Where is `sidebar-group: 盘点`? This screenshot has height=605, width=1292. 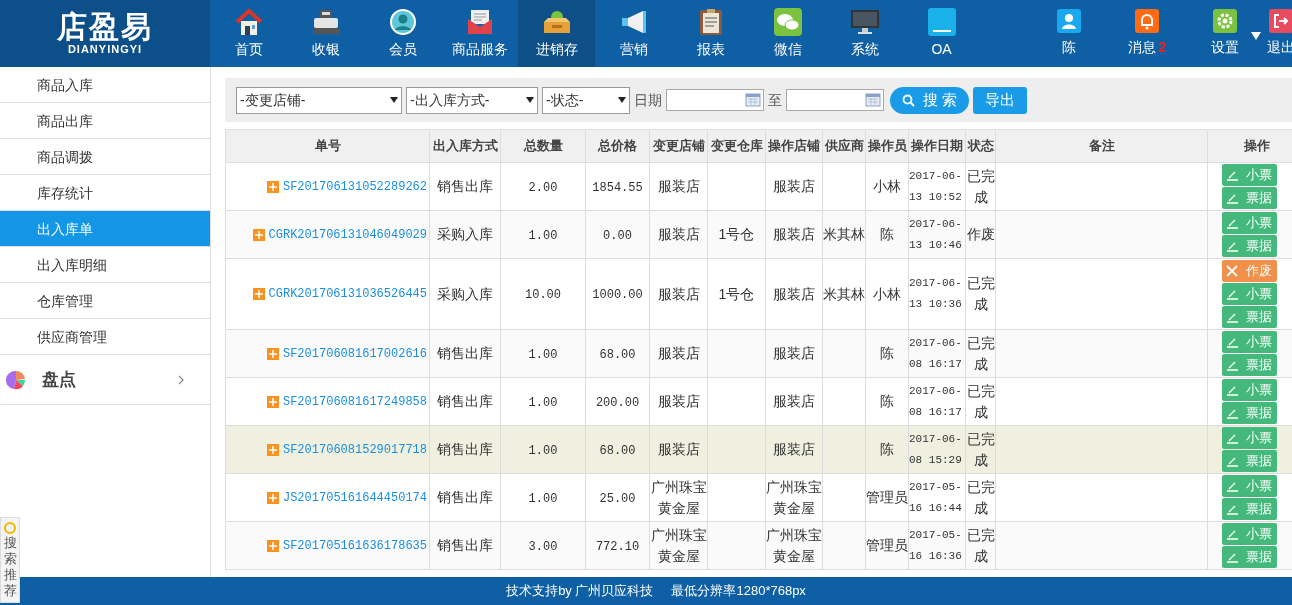 sidebar-group: 盘点 is located at coordinates (105, 380).